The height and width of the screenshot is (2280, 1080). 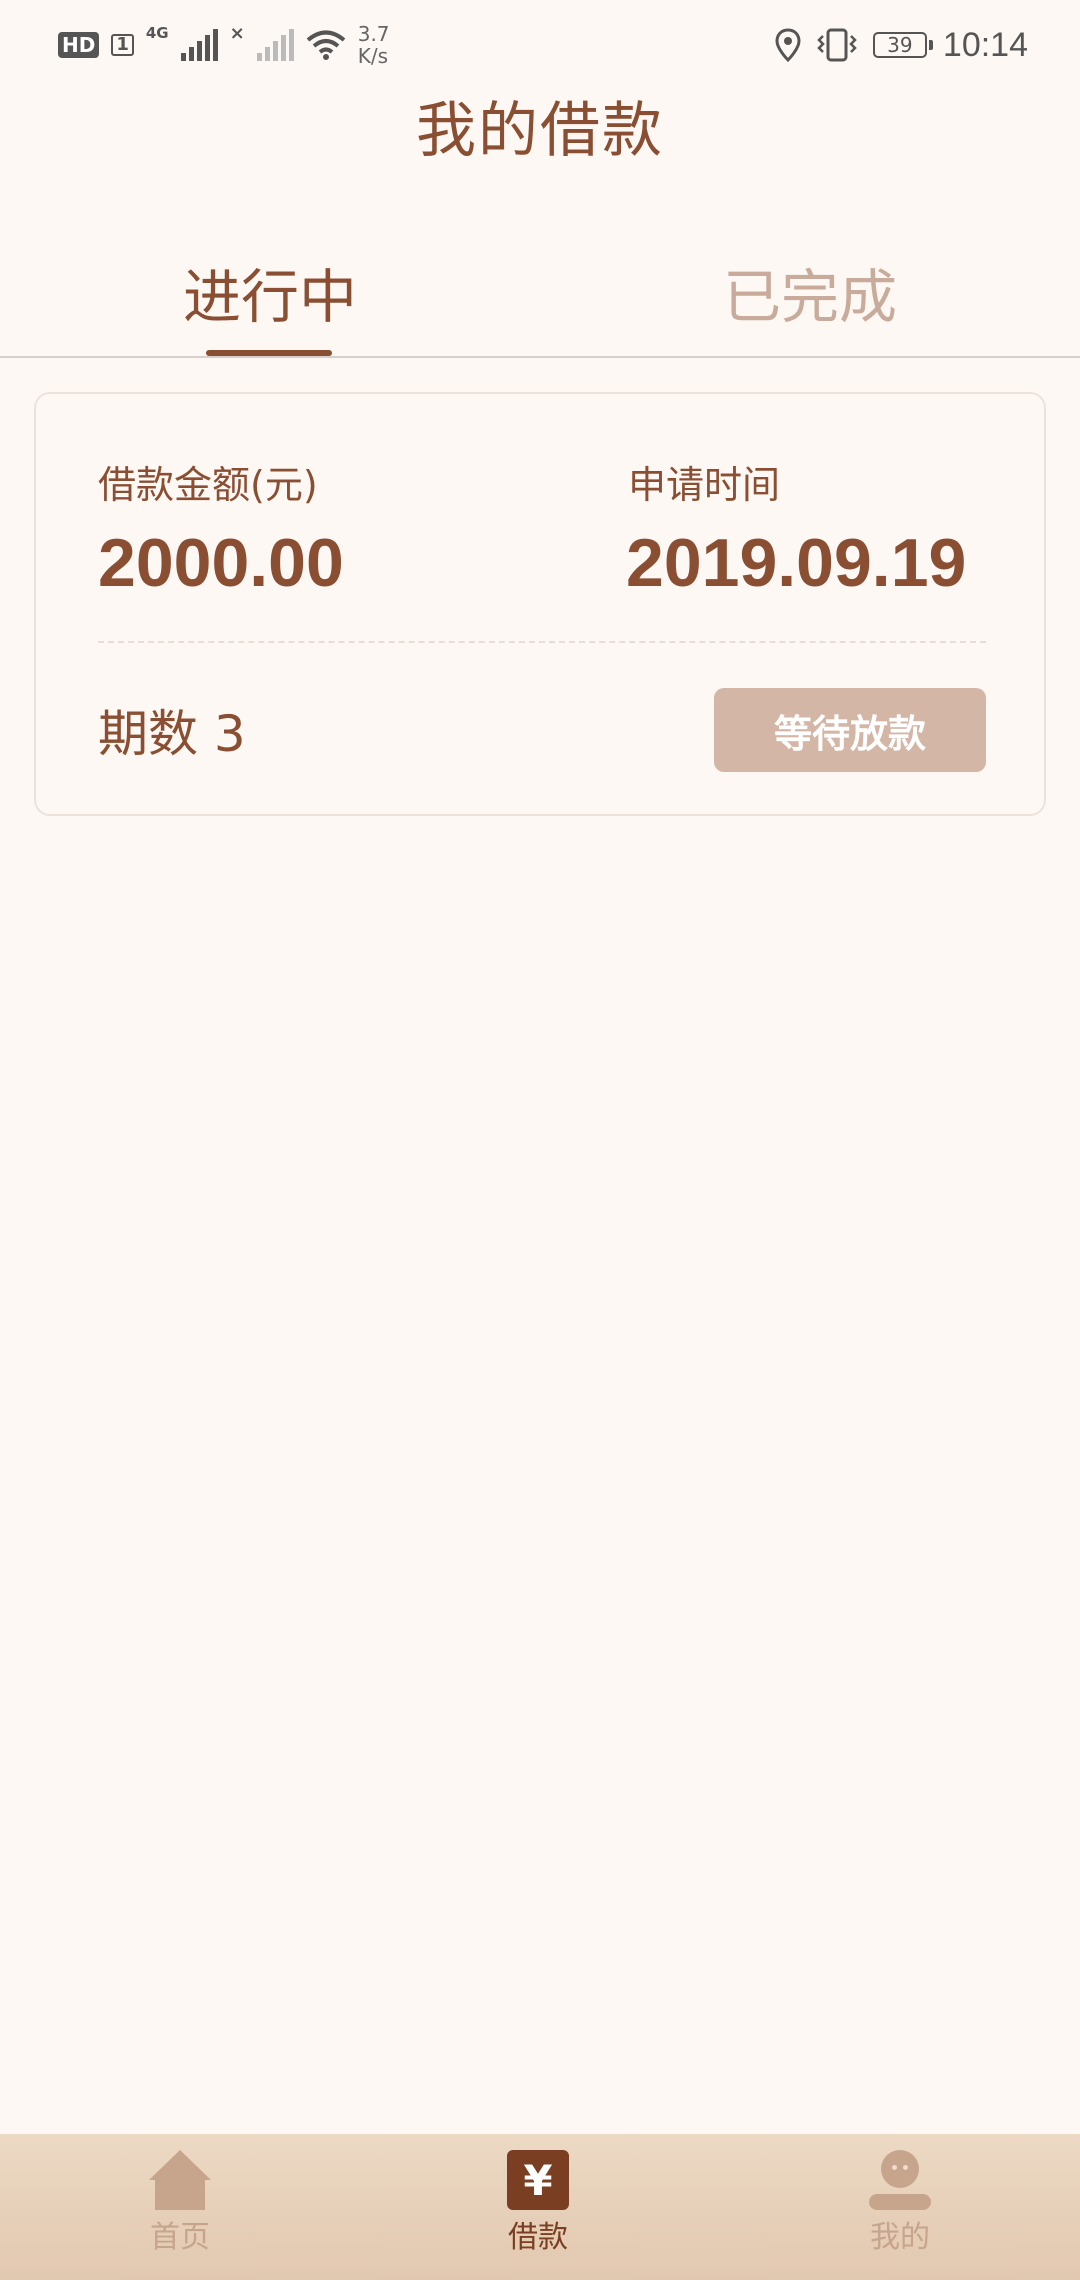 I want to click on nav-label-home: 首页, so click(x=180, y=2237).